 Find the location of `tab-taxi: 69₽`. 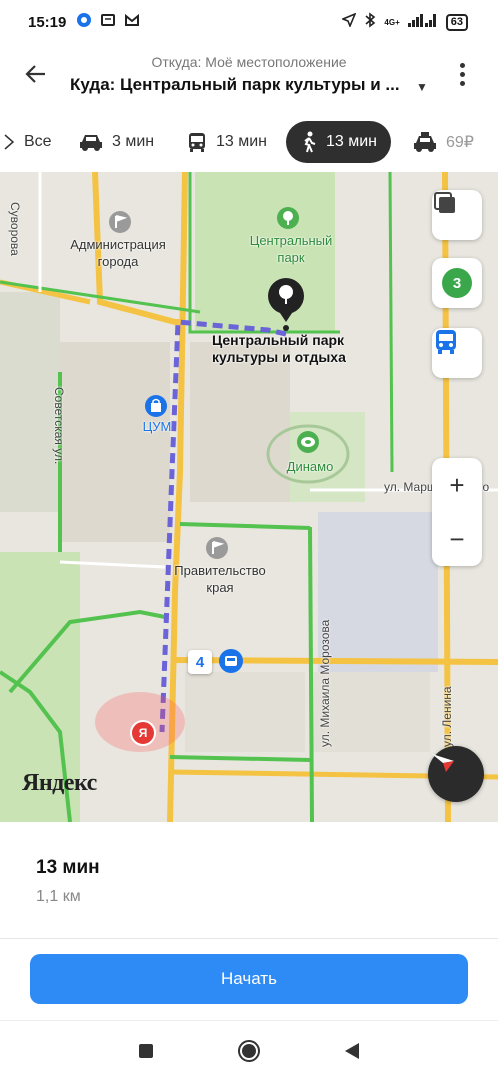

tab-taxi: 69₽ is located at coordinates (443, 142).